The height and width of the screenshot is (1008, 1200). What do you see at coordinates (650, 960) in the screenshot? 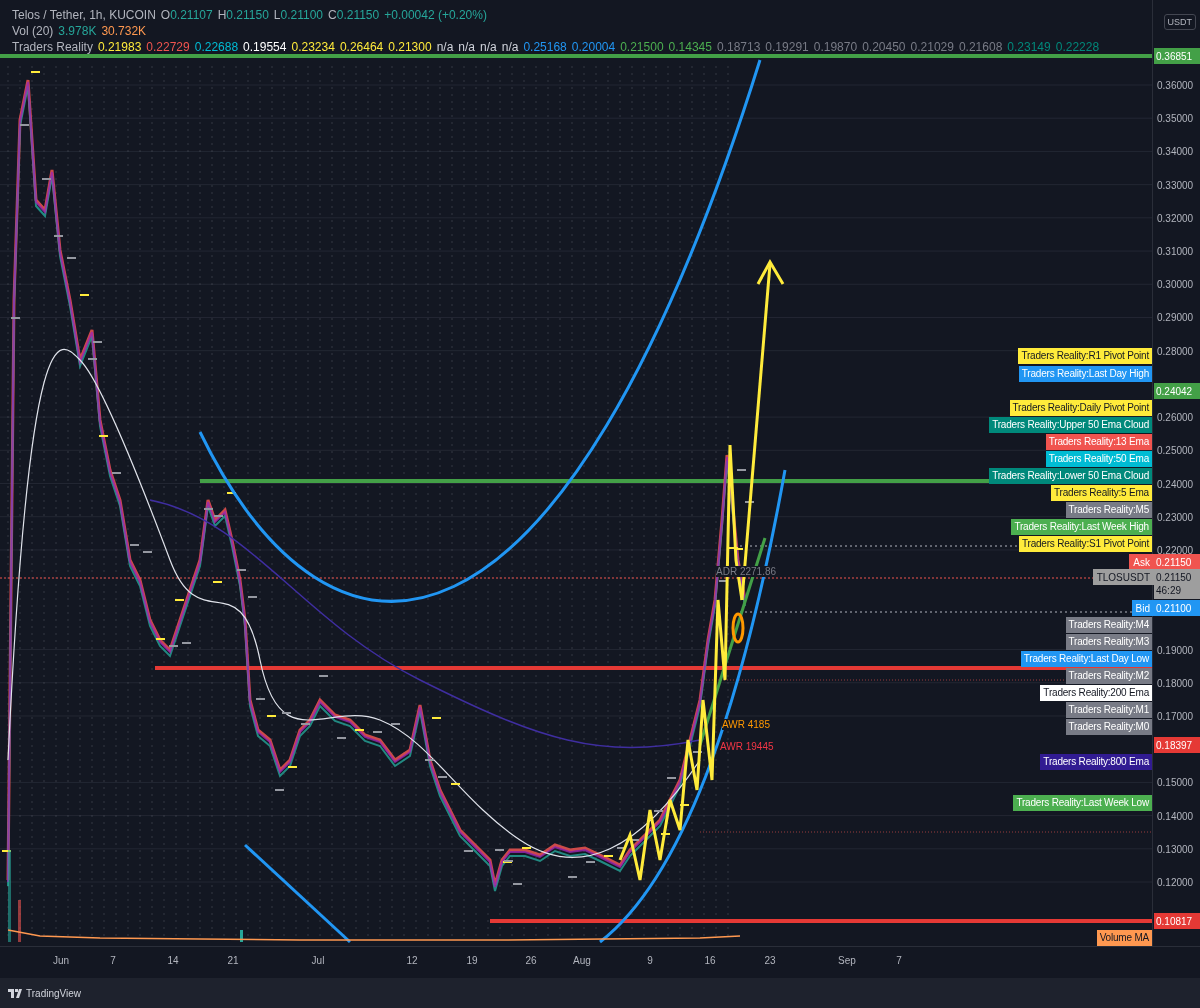
I see `date-tick: 9` at bounding box center [650, 960].